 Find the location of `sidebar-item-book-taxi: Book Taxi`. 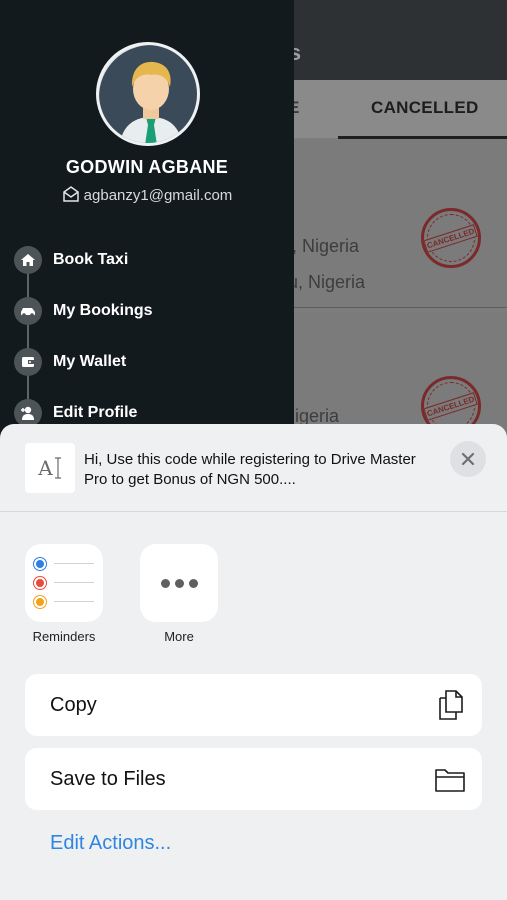

sidebar-item-book-taxi: Book Taxi is located at coordinates (149, 260).